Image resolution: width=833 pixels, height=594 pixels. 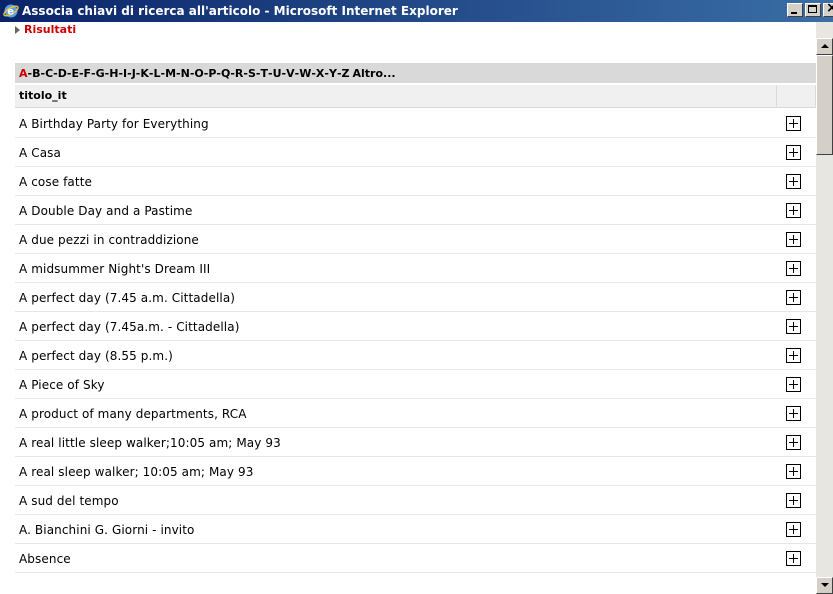 What do you see at coordinates (320, 73) in the screenshot?
I see `alphabet-letter-x: X` at bounding box center [320, 73].